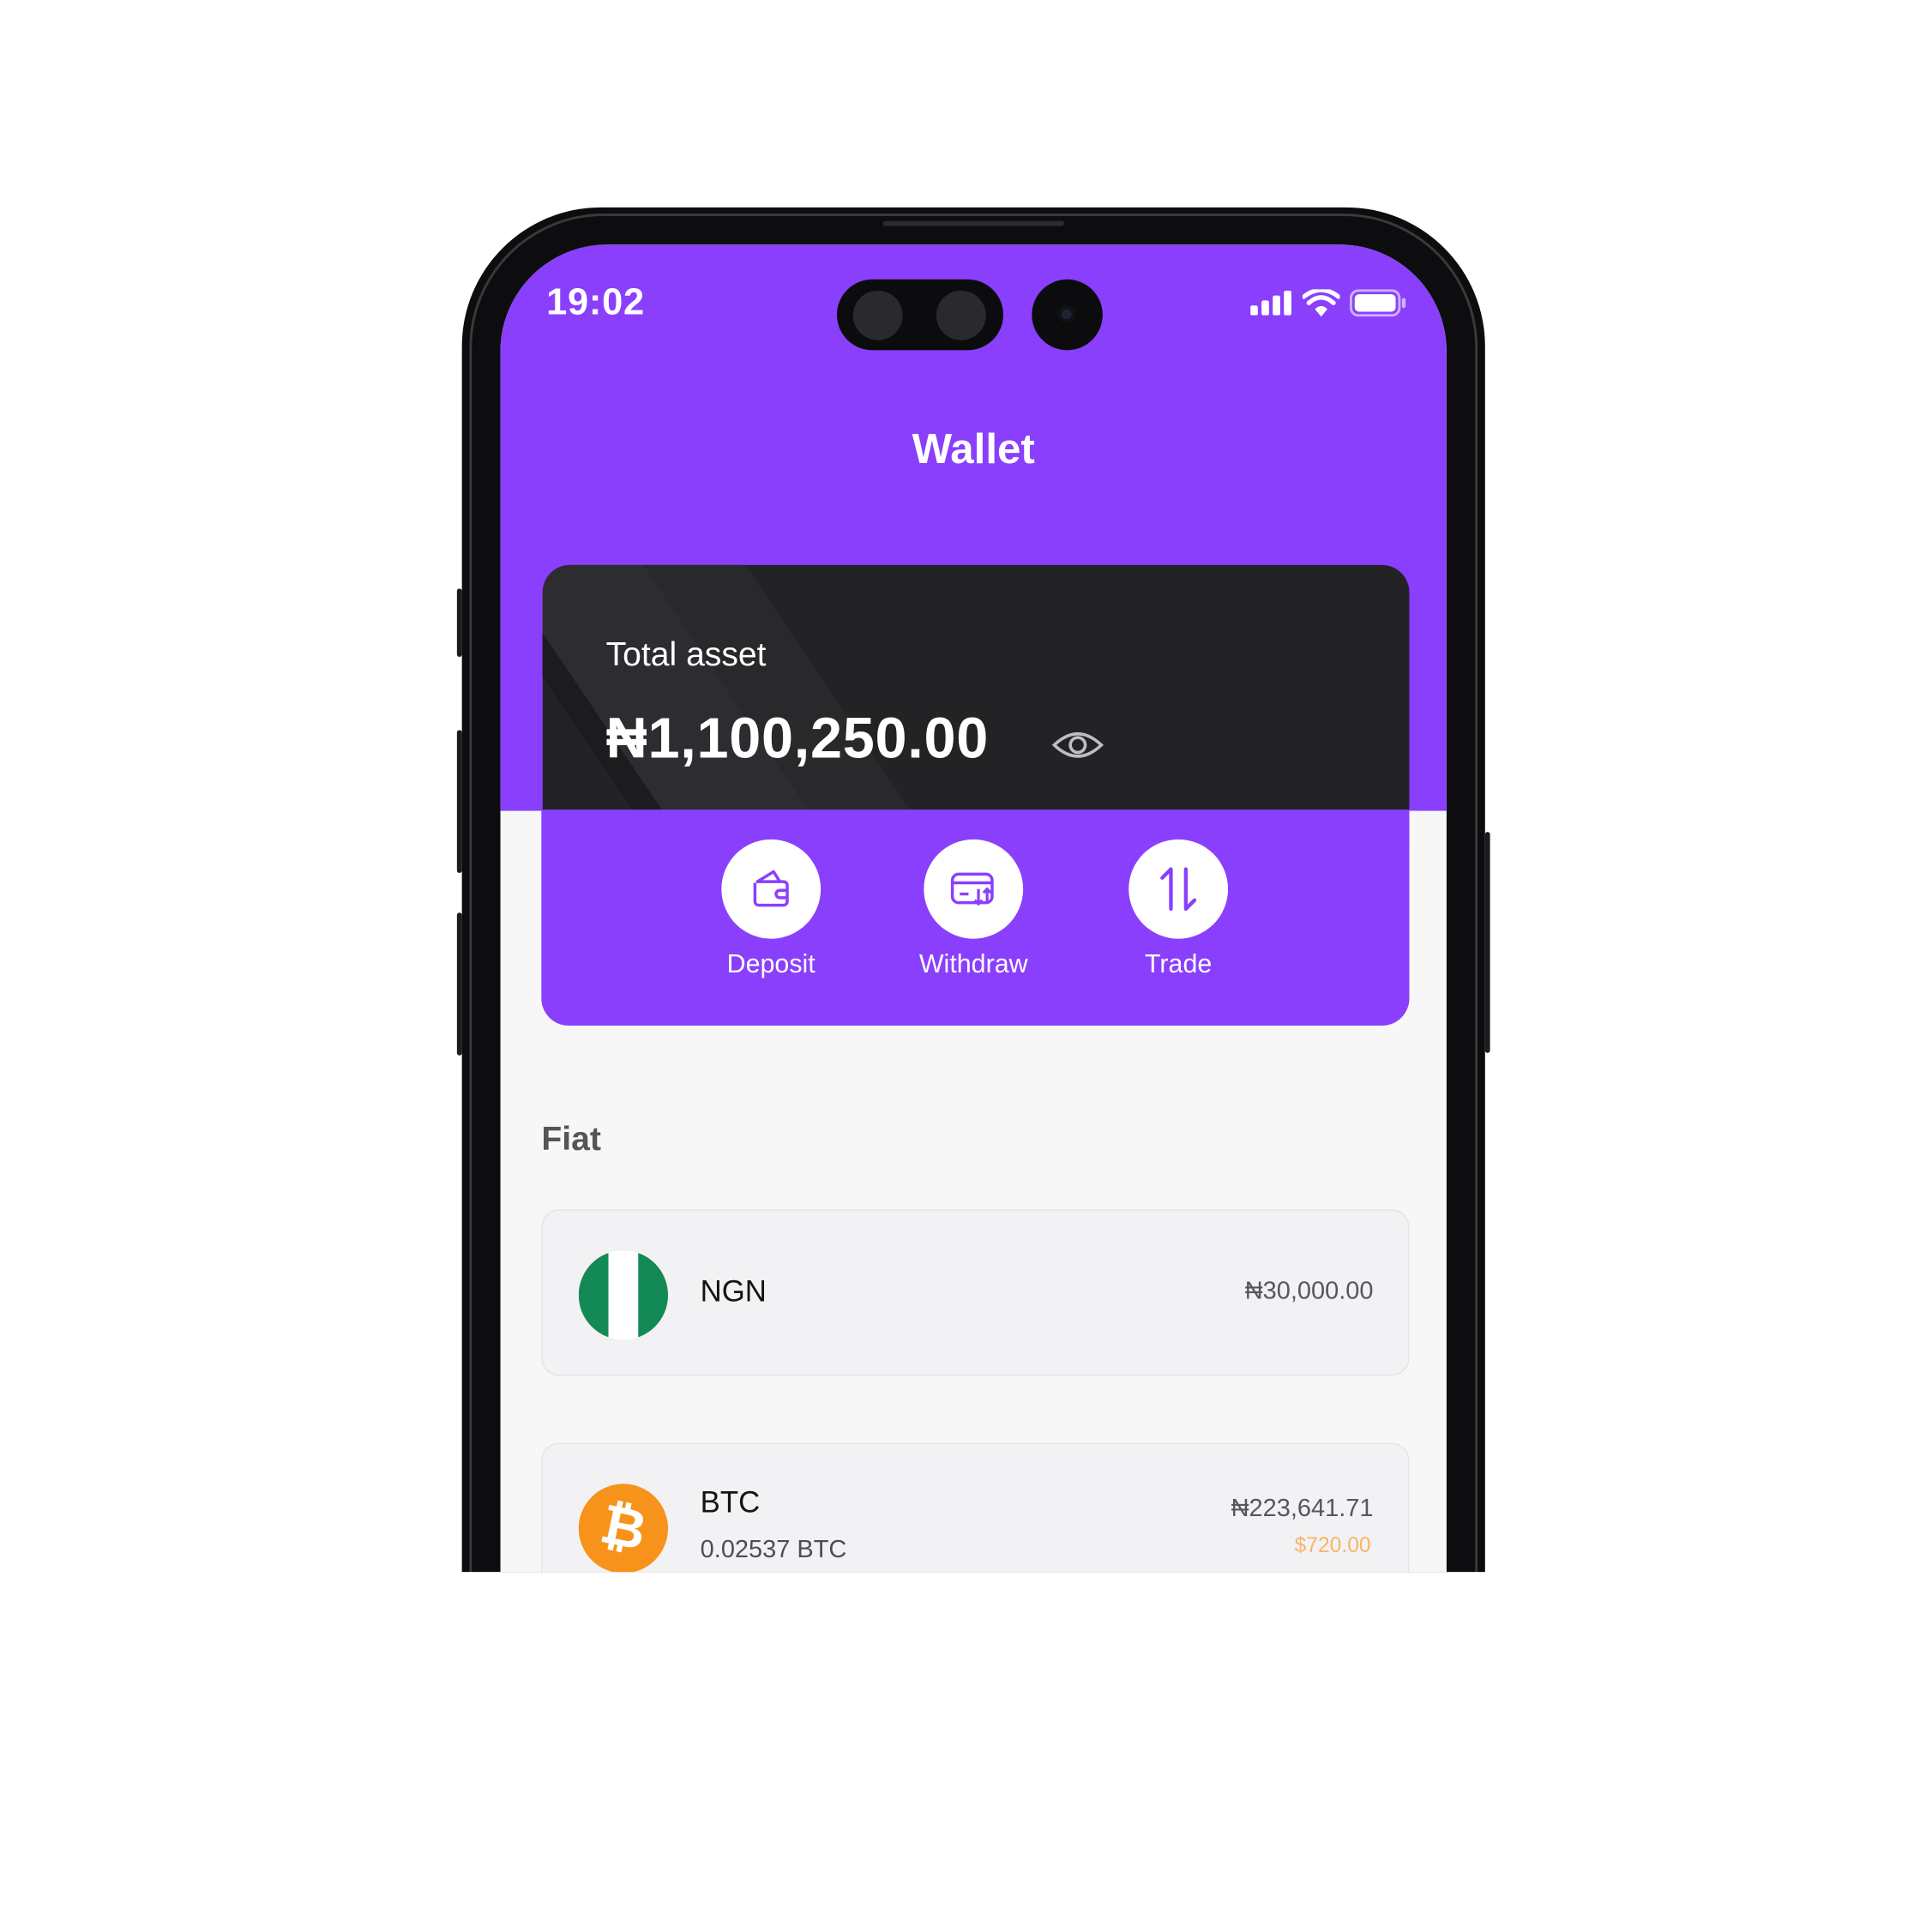 Image resolution: width=1932 pixels, height=1932 pixels. I want to click on volume-up-button, so click(459, 801).